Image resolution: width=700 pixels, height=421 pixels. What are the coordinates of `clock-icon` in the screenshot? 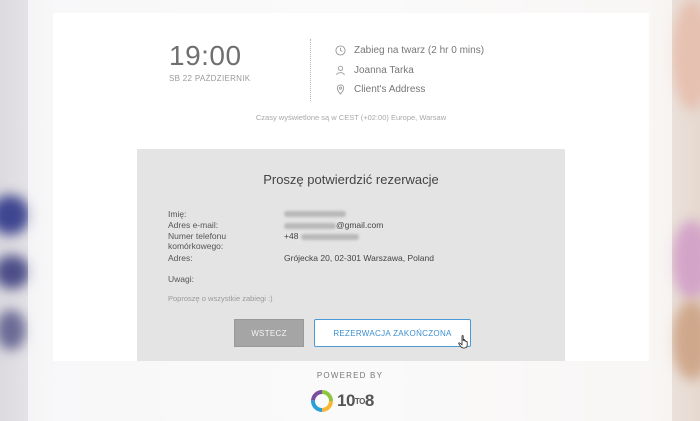 It's located at (340, 50).